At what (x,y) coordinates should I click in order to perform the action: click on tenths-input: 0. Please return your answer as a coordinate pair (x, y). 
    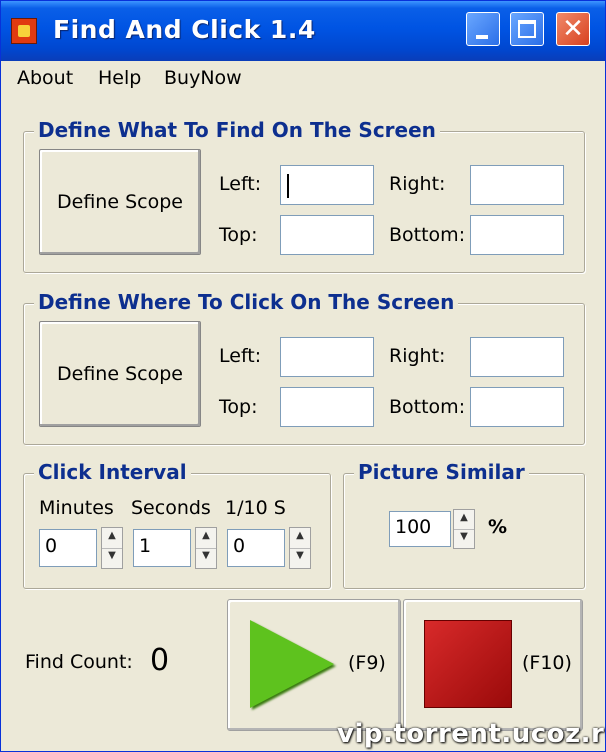
    Looking at the image, I should click on (256, 548).